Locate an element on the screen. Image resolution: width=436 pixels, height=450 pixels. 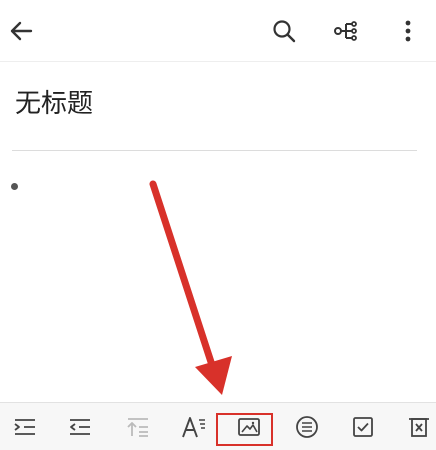
more-vert-icon is located at coordinates (408, 31).